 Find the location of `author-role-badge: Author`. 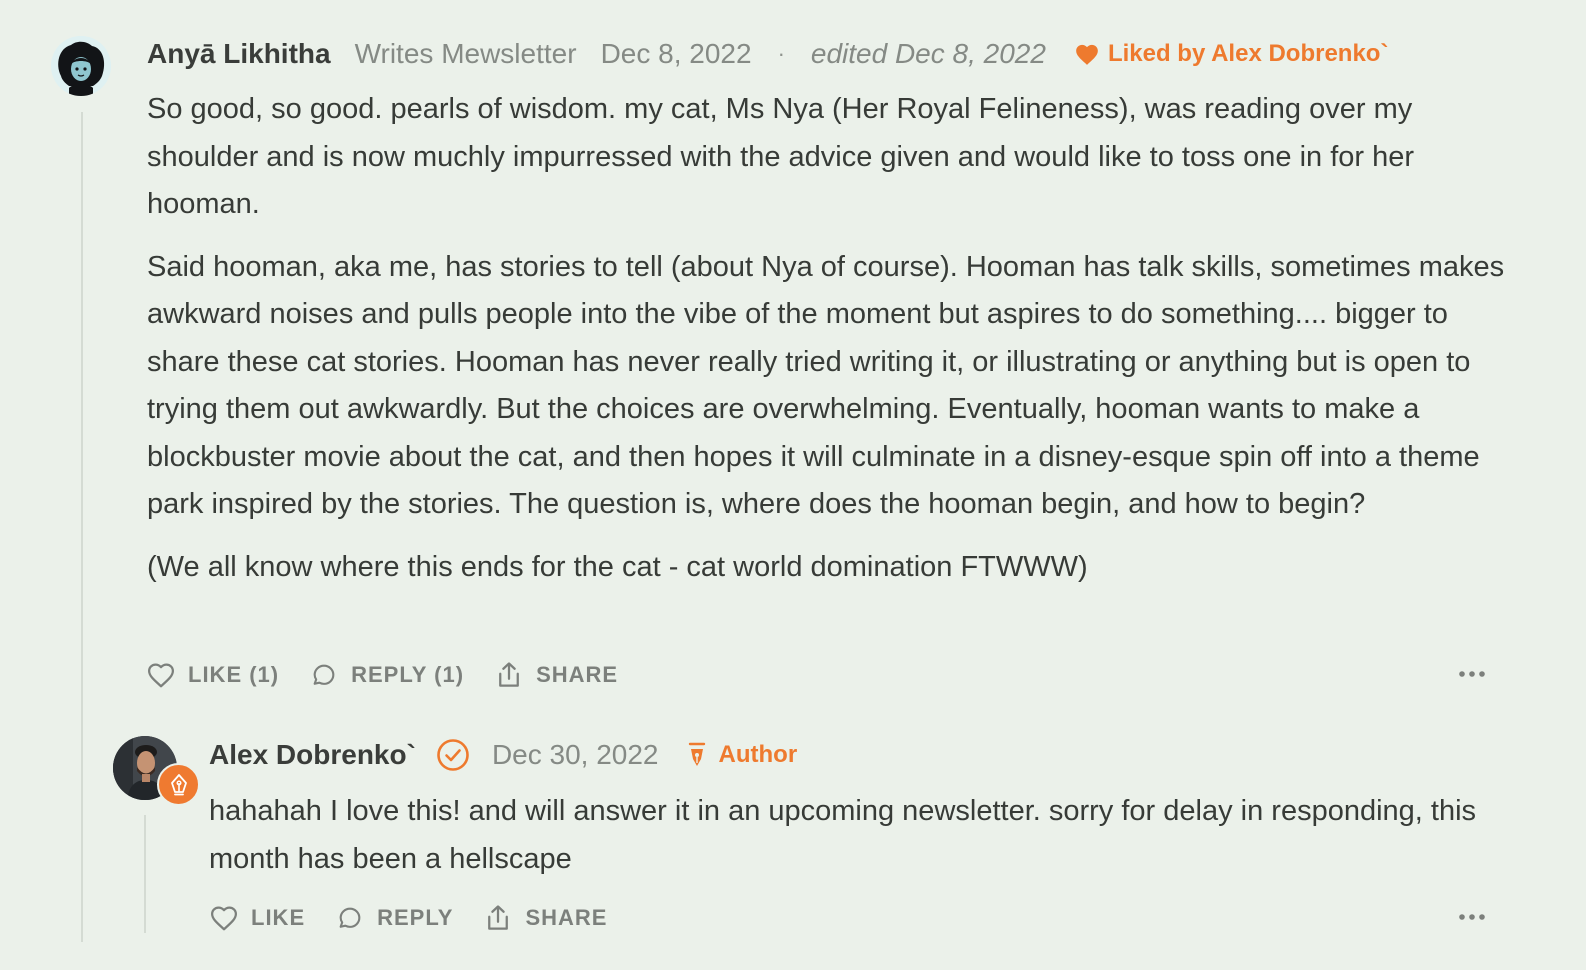

author-role-badge: Author is located at coordinates (742, 755).